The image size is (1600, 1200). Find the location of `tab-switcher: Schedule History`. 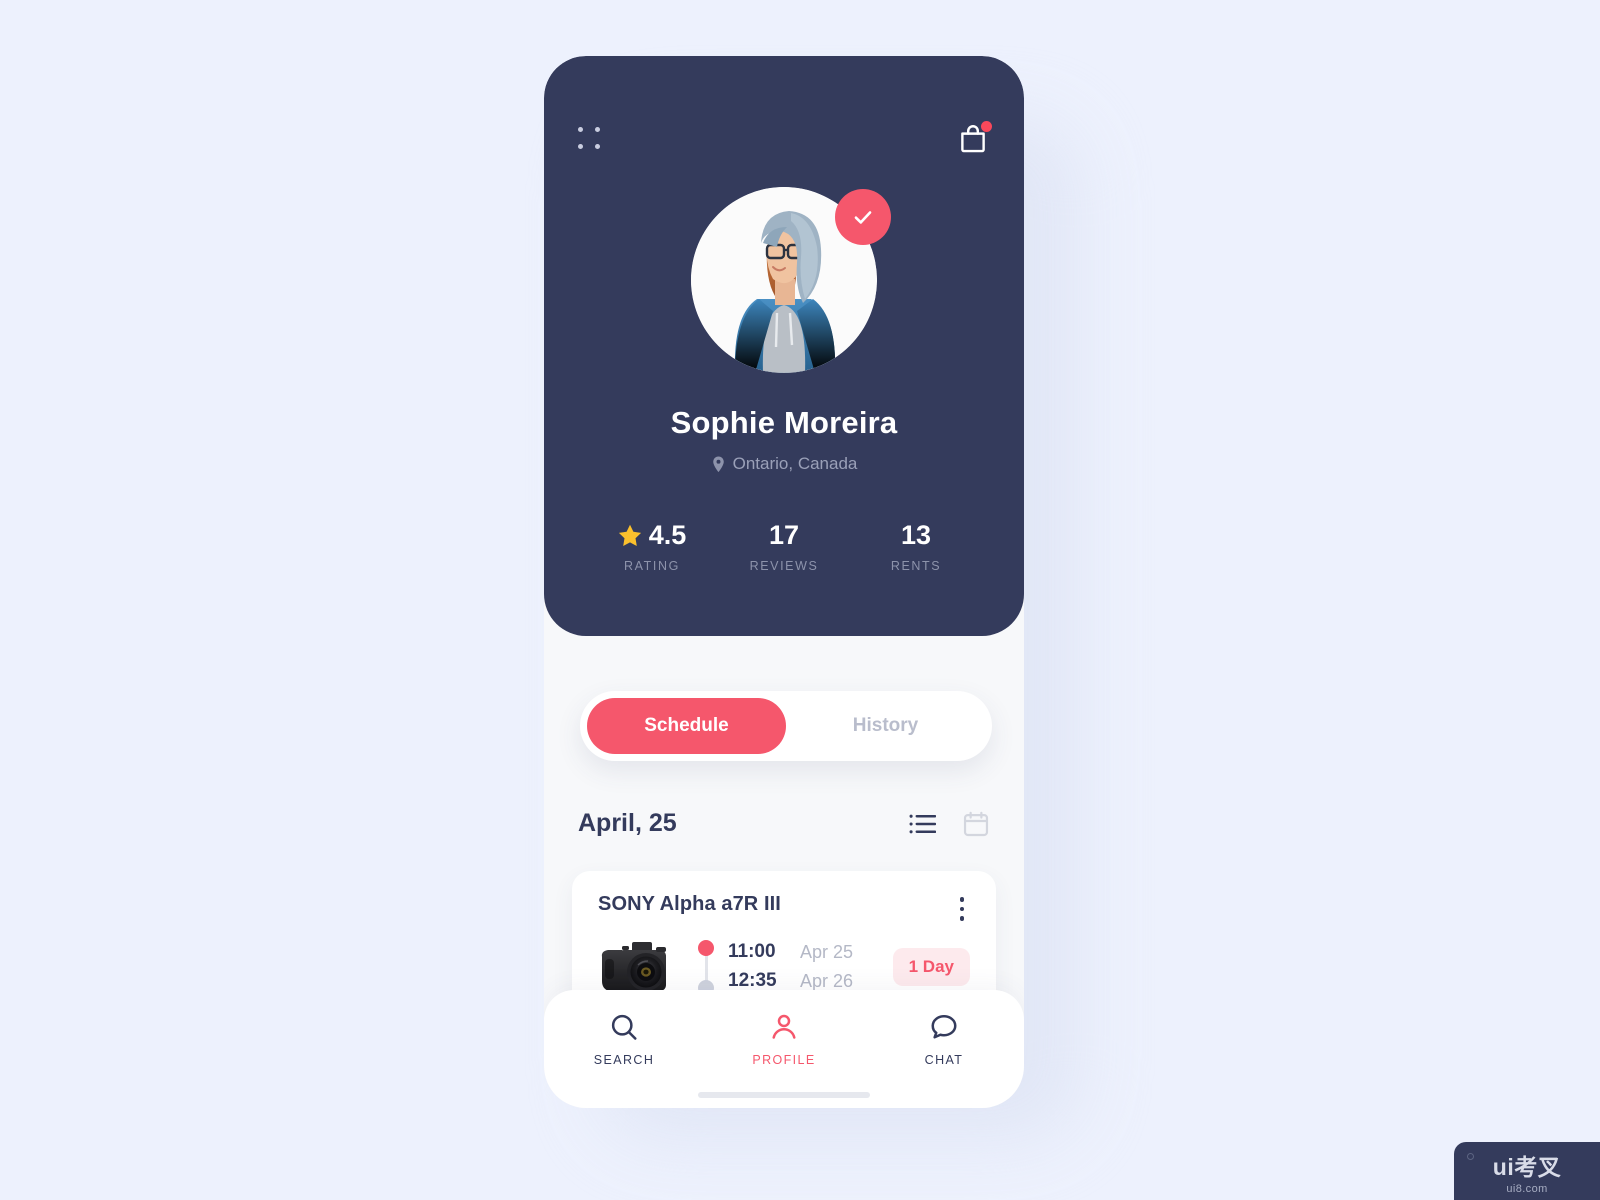

tab-switcher: Schedule History is located at coordinates (786, 726).